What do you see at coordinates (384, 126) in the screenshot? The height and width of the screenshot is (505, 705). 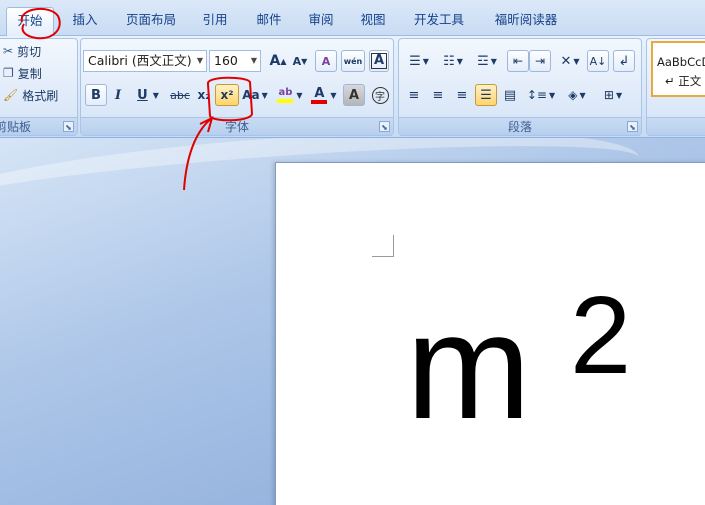 I see `font-dialog-launcher: ⬊` at bounding box center [384, 126].